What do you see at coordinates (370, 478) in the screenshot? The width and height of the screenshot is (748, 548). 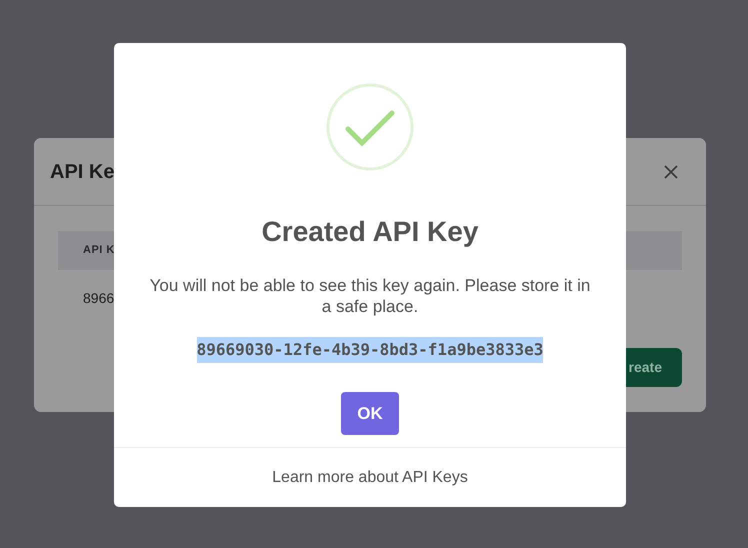 I see `learn-more-link: Learn more about API Keys` at bounding box center [370, 478].